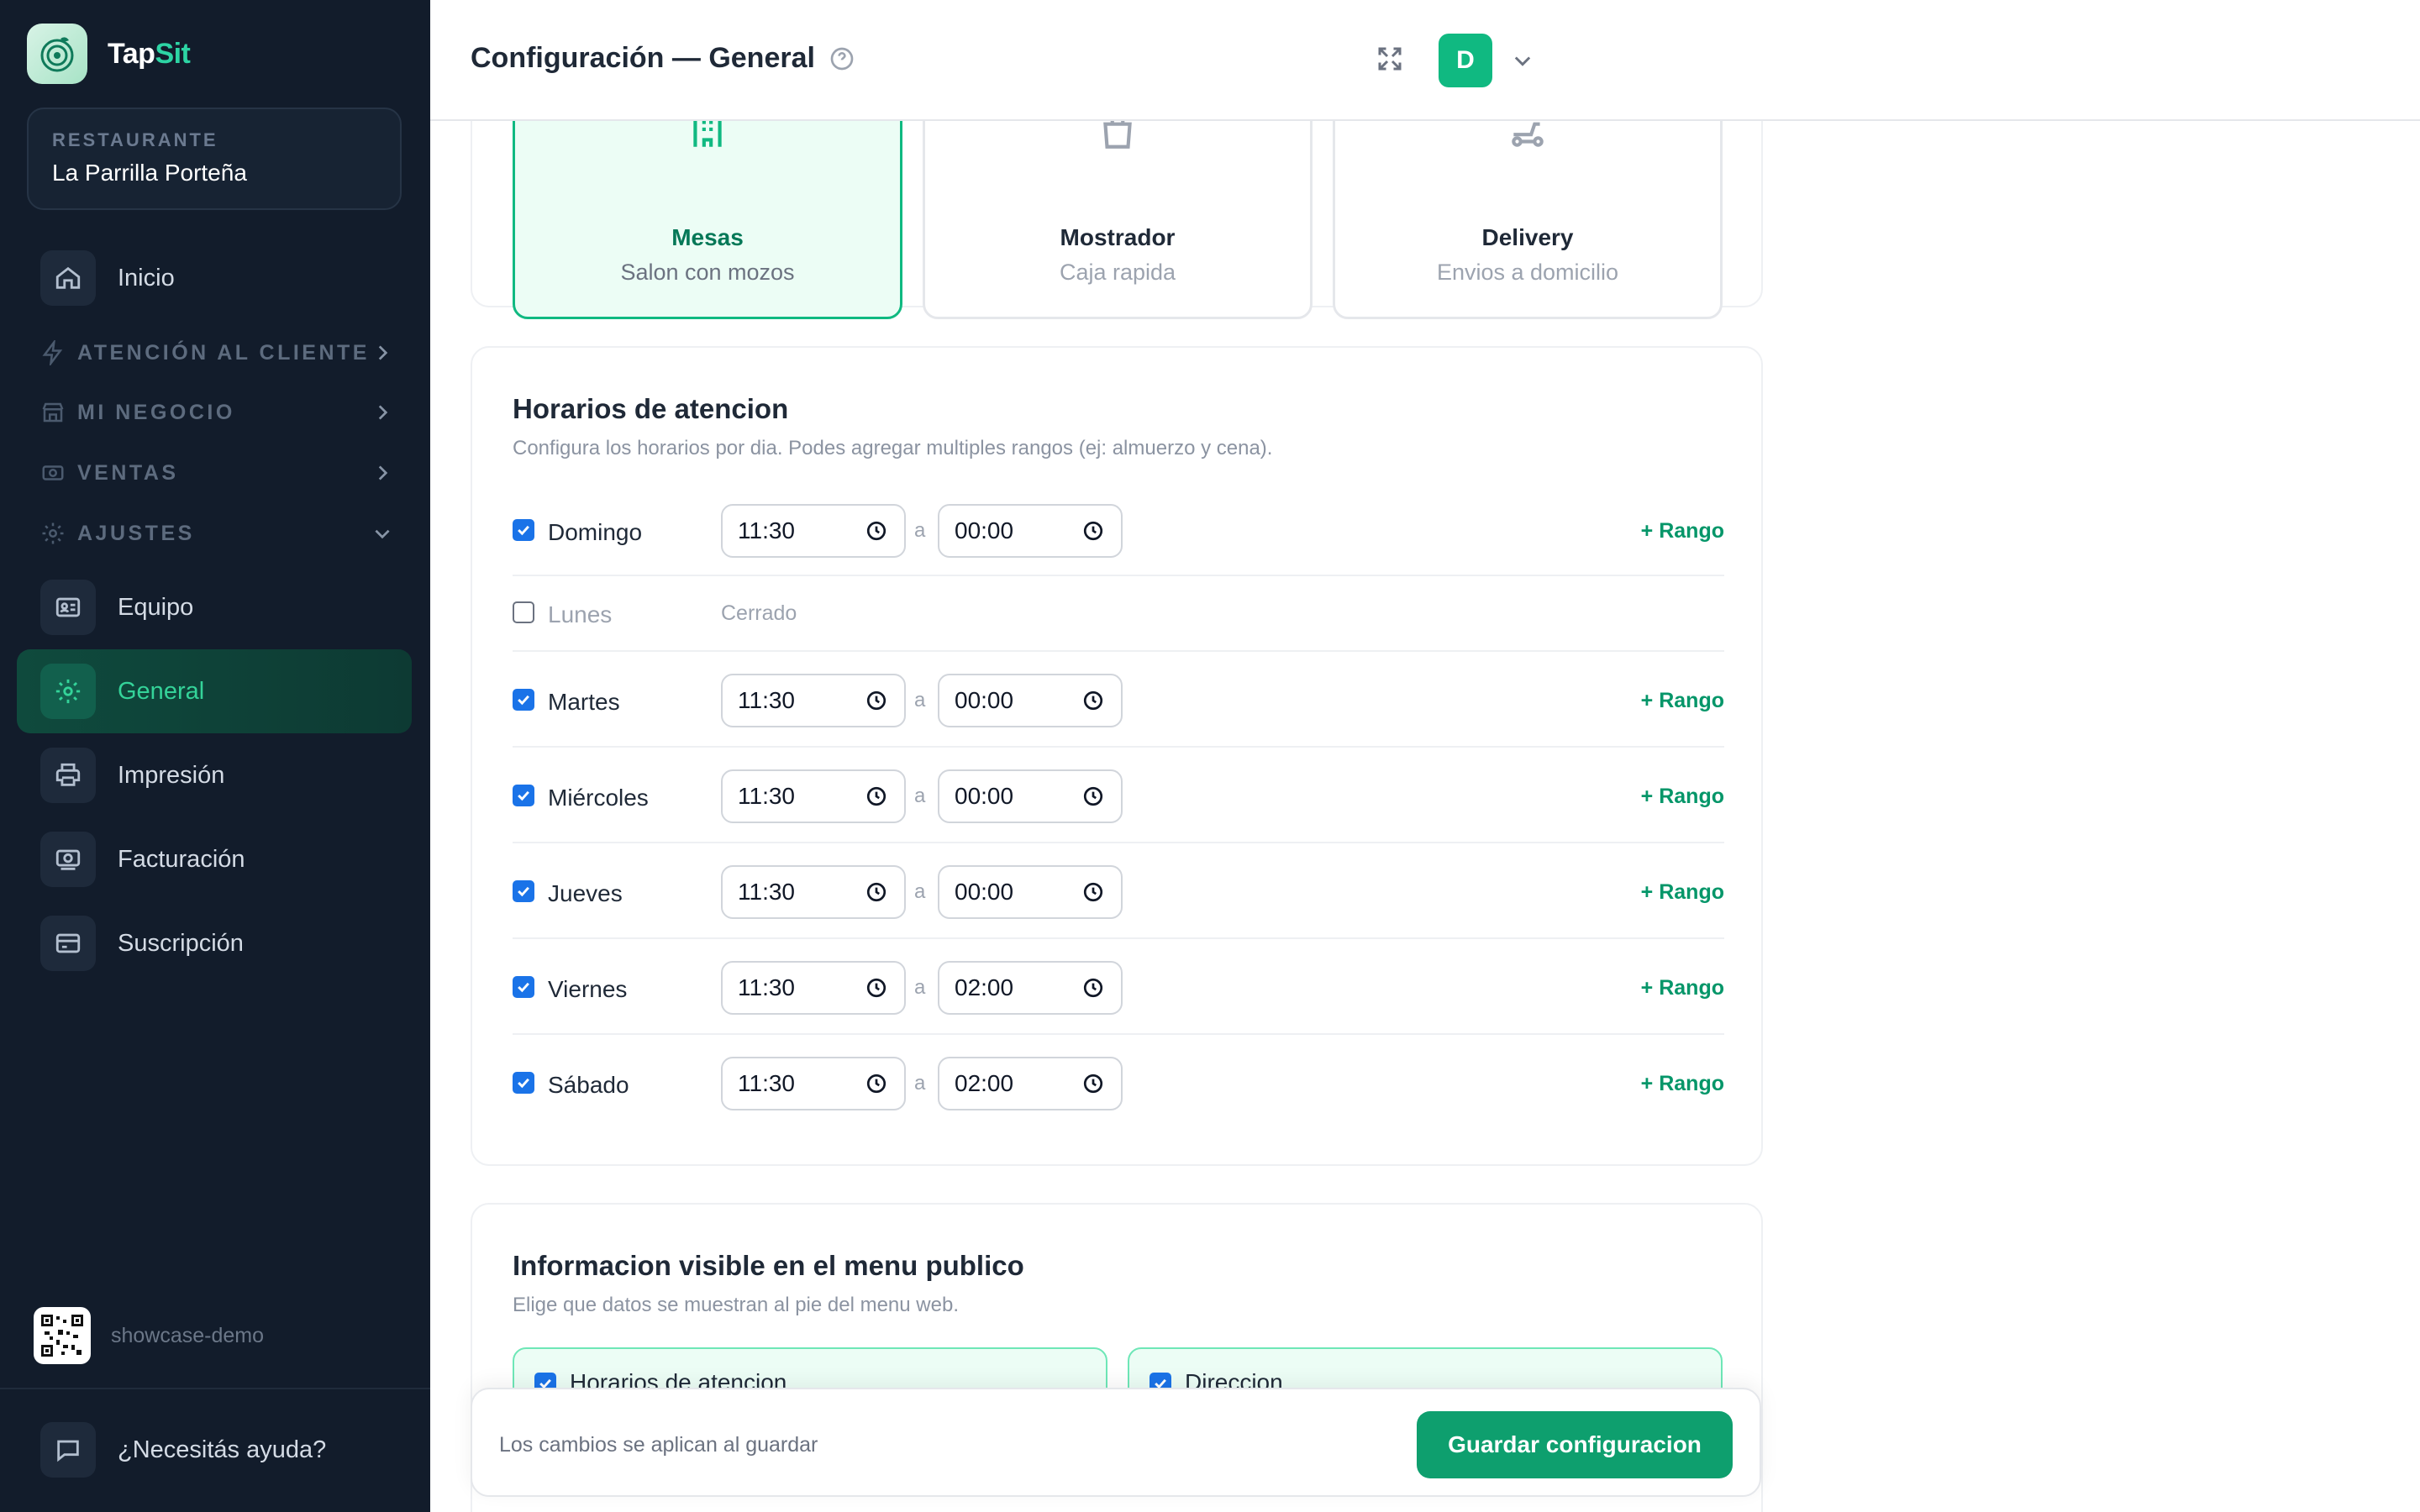  Describe the element at coordinates (1466, 60) in the screenshot. I see `avatar: D` at that location.